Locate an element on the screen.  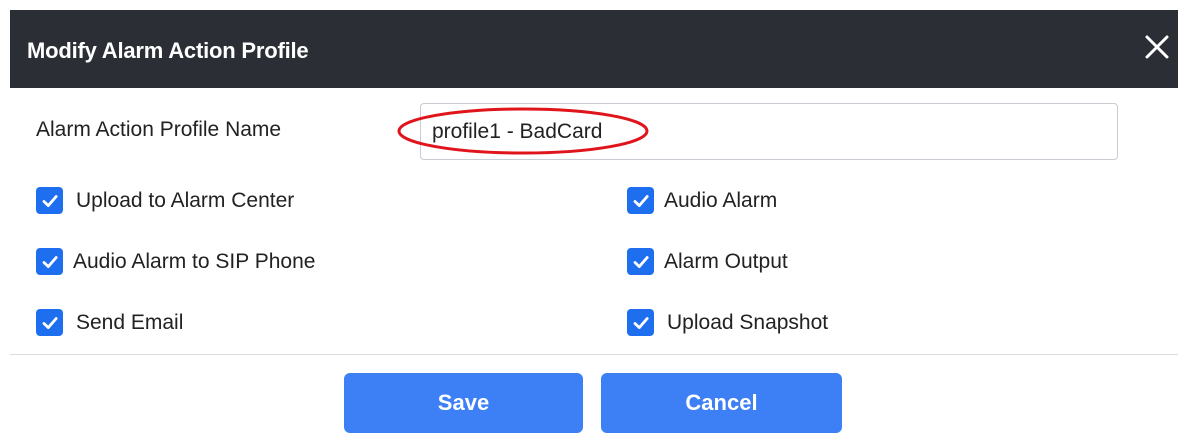
checkbox-label: Alarm Output is located at coordinates (726, 261).